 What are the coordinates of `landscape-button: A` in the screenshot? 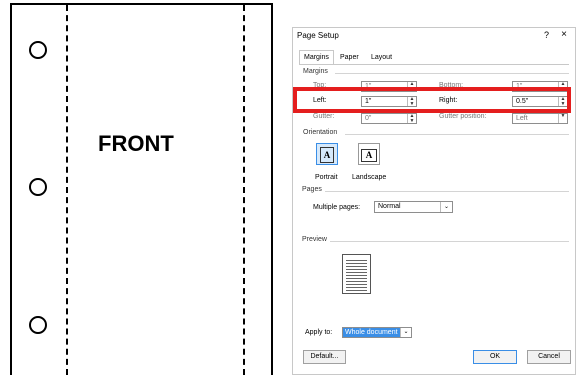 It's located at (369, 154).